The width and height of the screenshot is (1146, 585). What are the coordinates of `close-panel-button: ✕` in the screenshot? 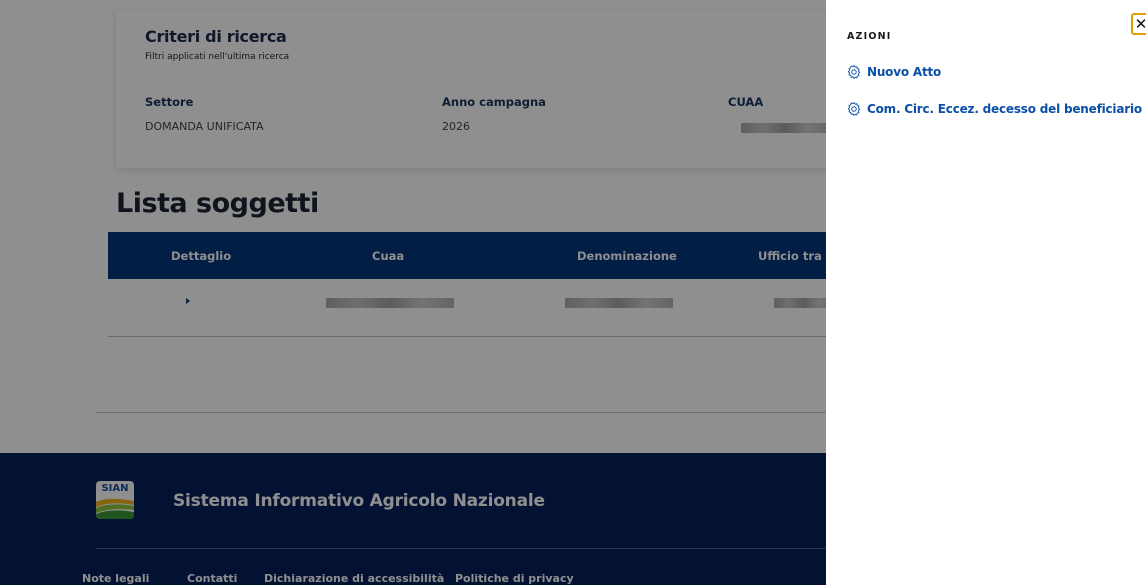 It's located at (1138, 24).